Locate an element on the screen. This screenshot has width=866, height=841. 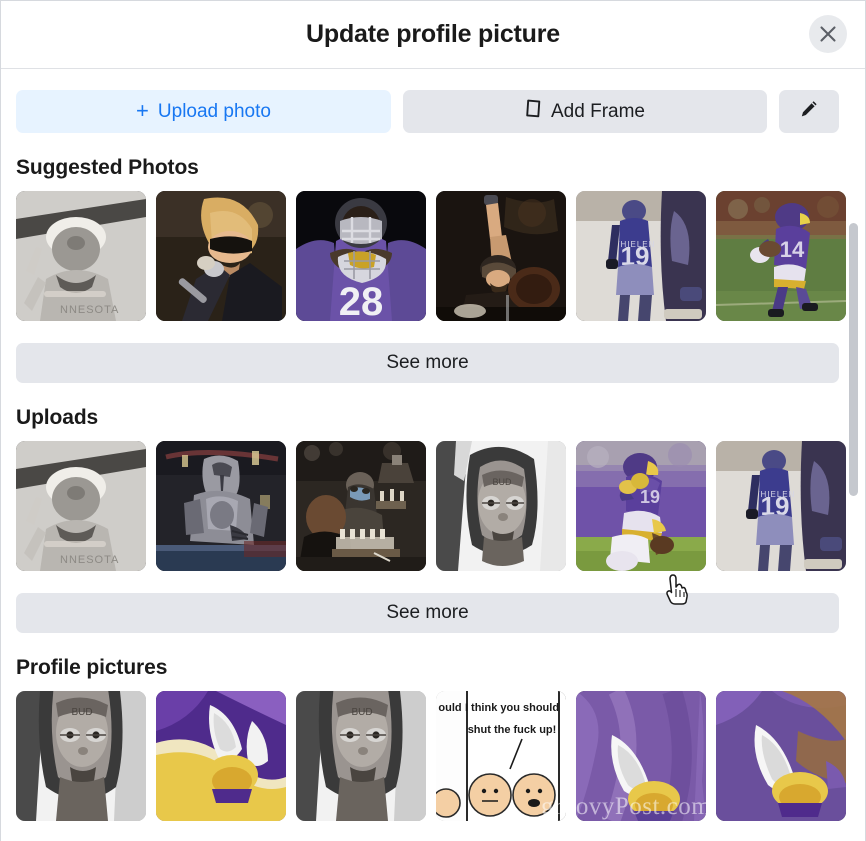
photo-thumbnail: 19 is located at coordinates (641, 506).